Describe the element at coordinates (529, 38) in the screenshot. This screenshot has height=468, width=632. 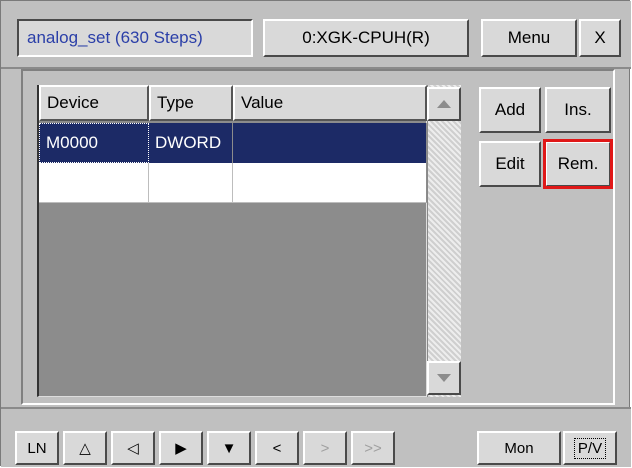
I see `menu-button: Menu` at that location.